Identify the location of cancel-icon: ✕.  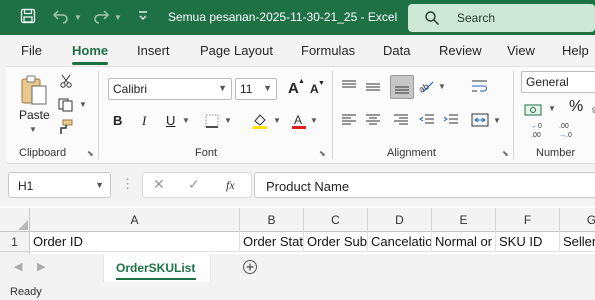
(159, 184).